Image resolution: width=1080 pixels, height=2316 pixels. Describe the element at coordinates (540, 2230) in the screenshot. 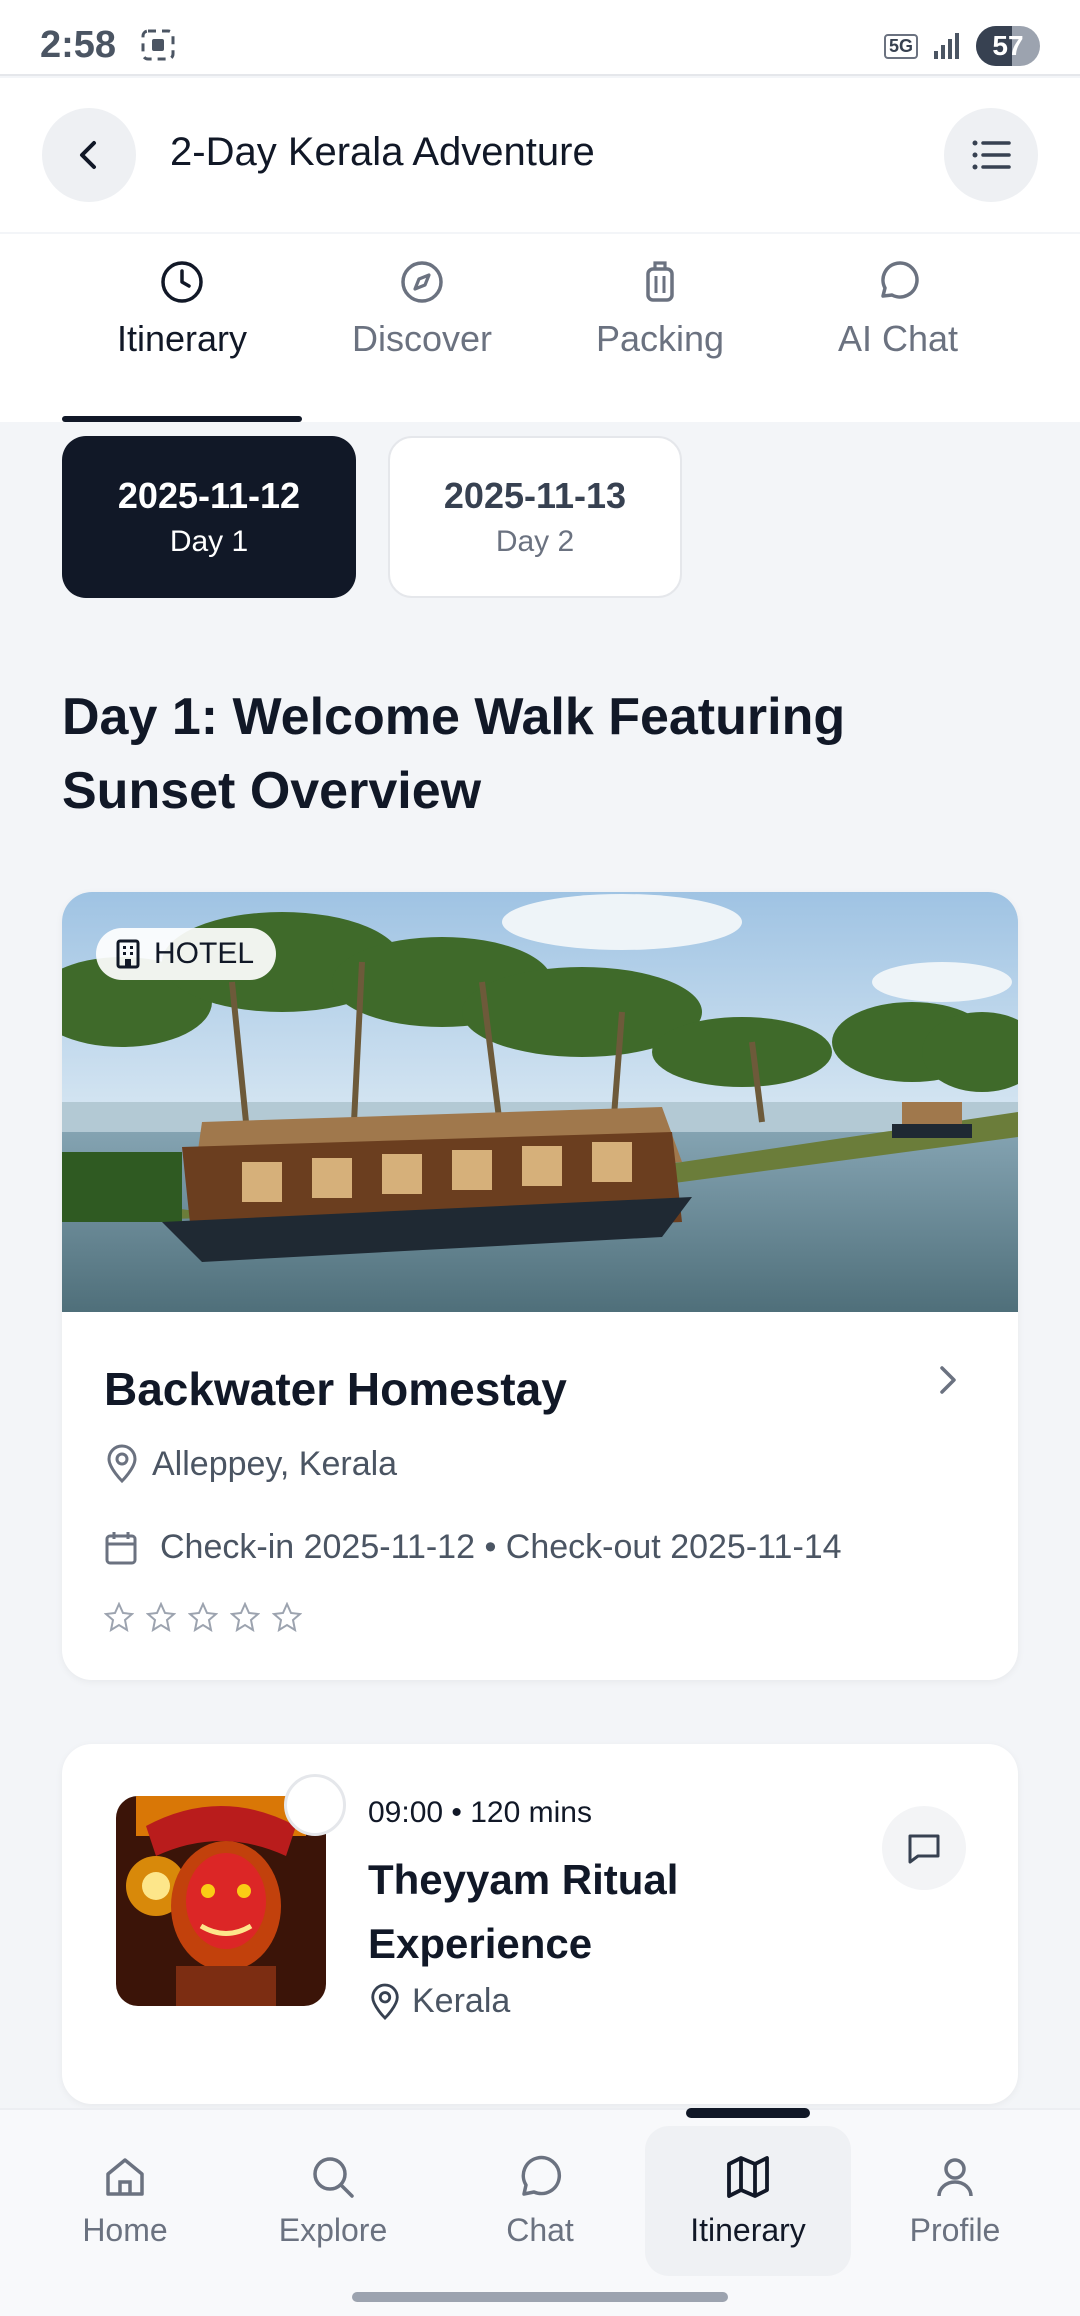

I see `nav-label: Chat` at that location.